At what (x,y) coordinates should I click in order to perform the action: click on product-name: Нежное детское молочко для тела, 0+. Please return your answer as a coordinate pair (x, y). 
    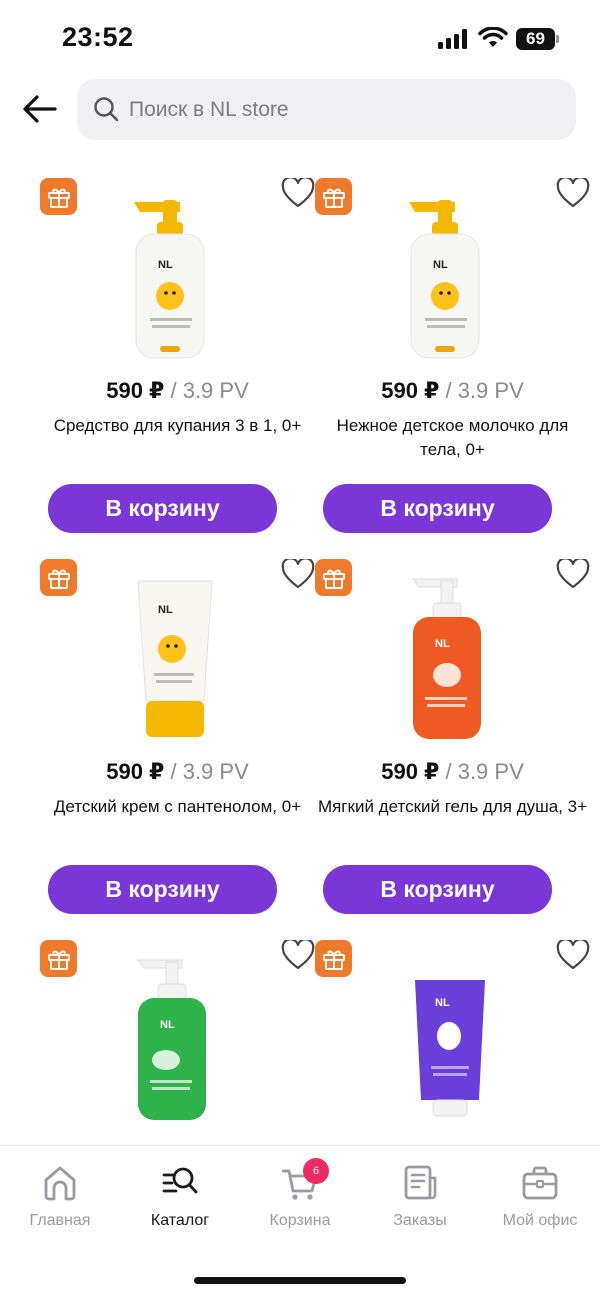
    Looking at the image, I should click on (452, 438).